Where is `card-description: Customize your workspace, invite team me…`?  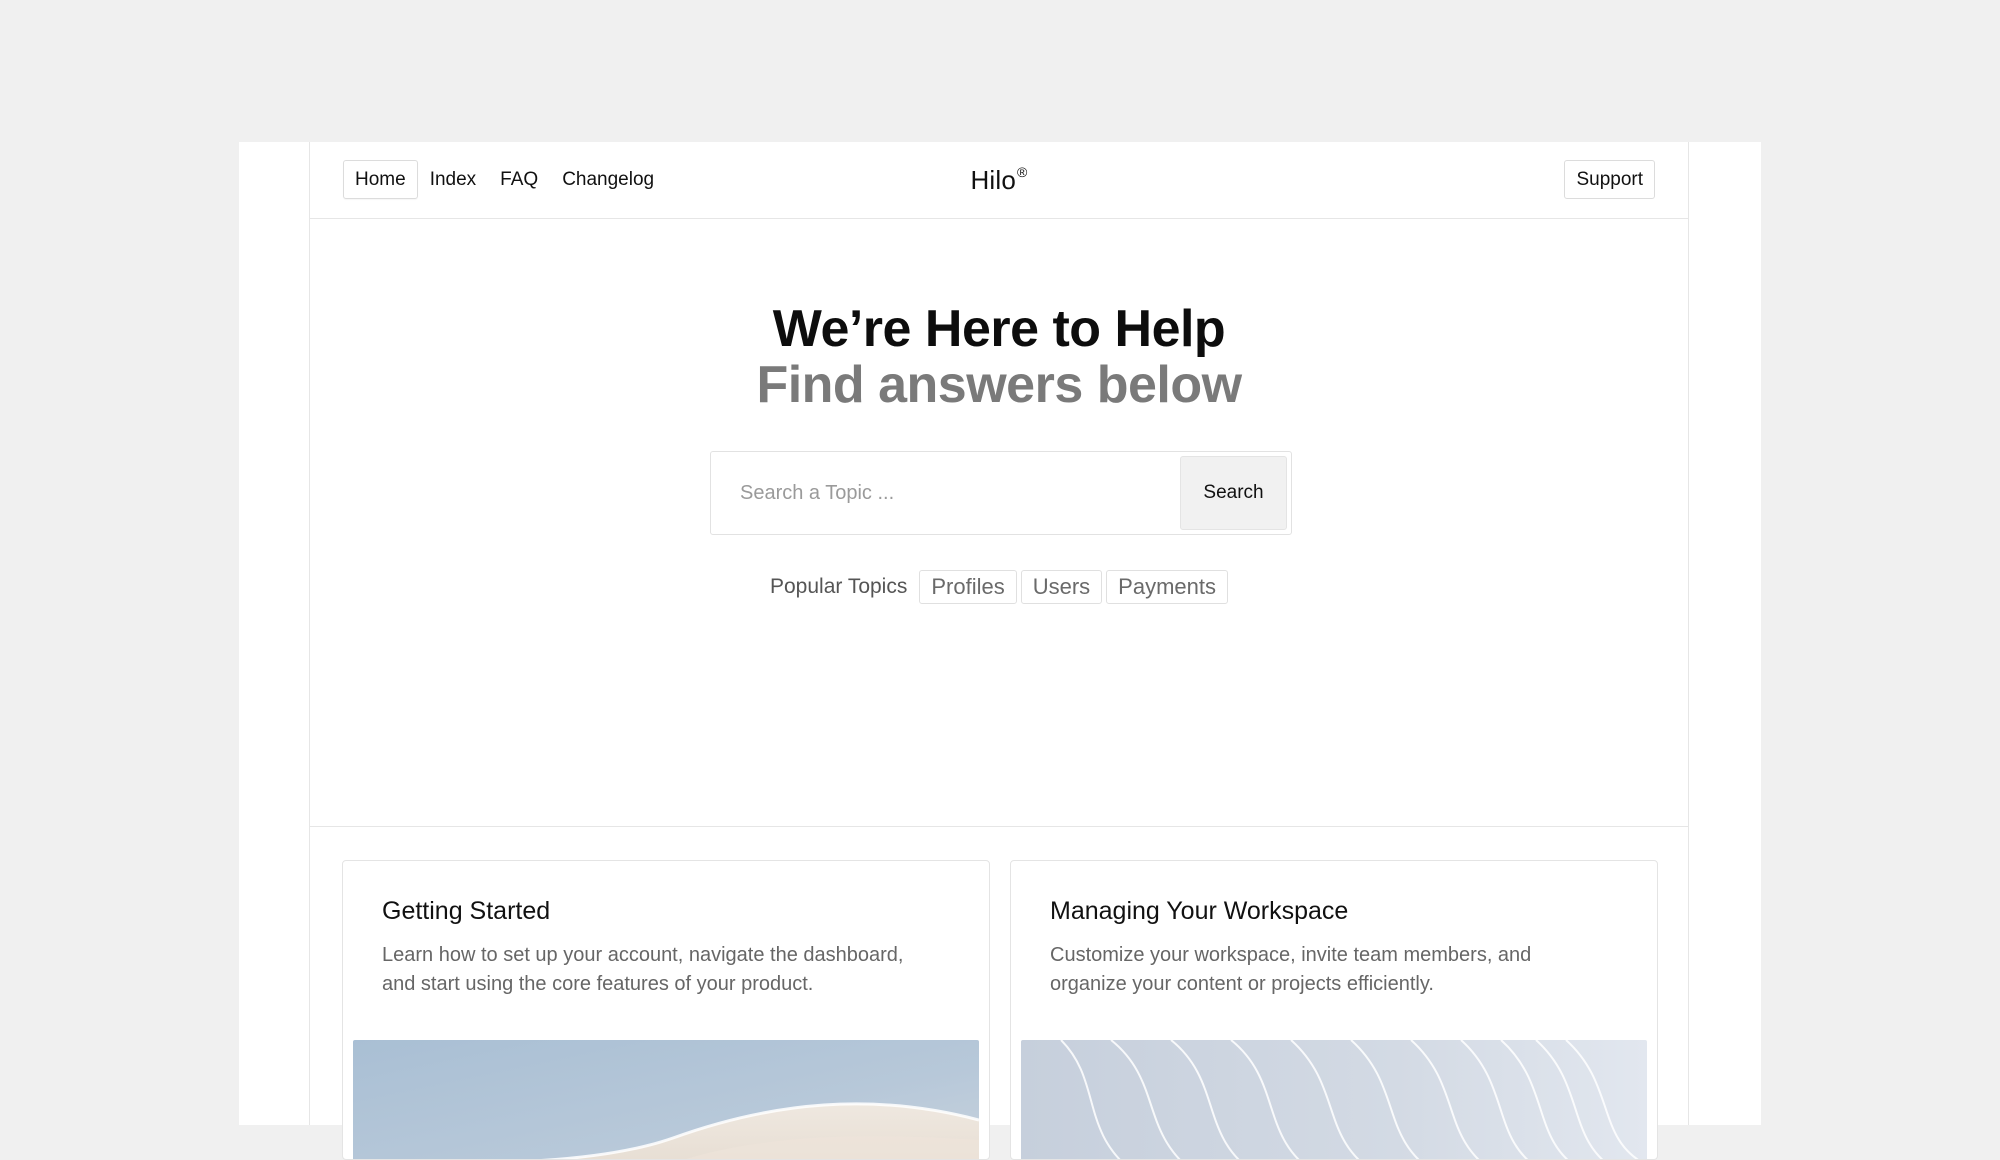 card-description: Customize your workspace, invite team me… is located at coordinates (1291, 969).